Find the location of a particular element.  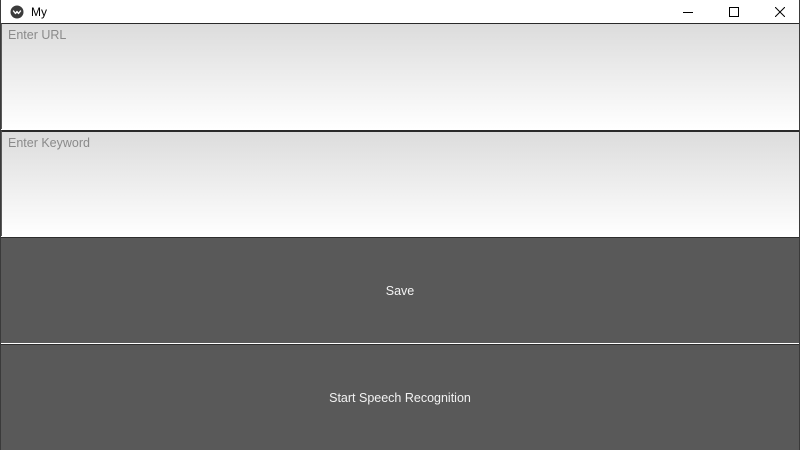

save-button-label: Save is located at coordinates (400, 290).